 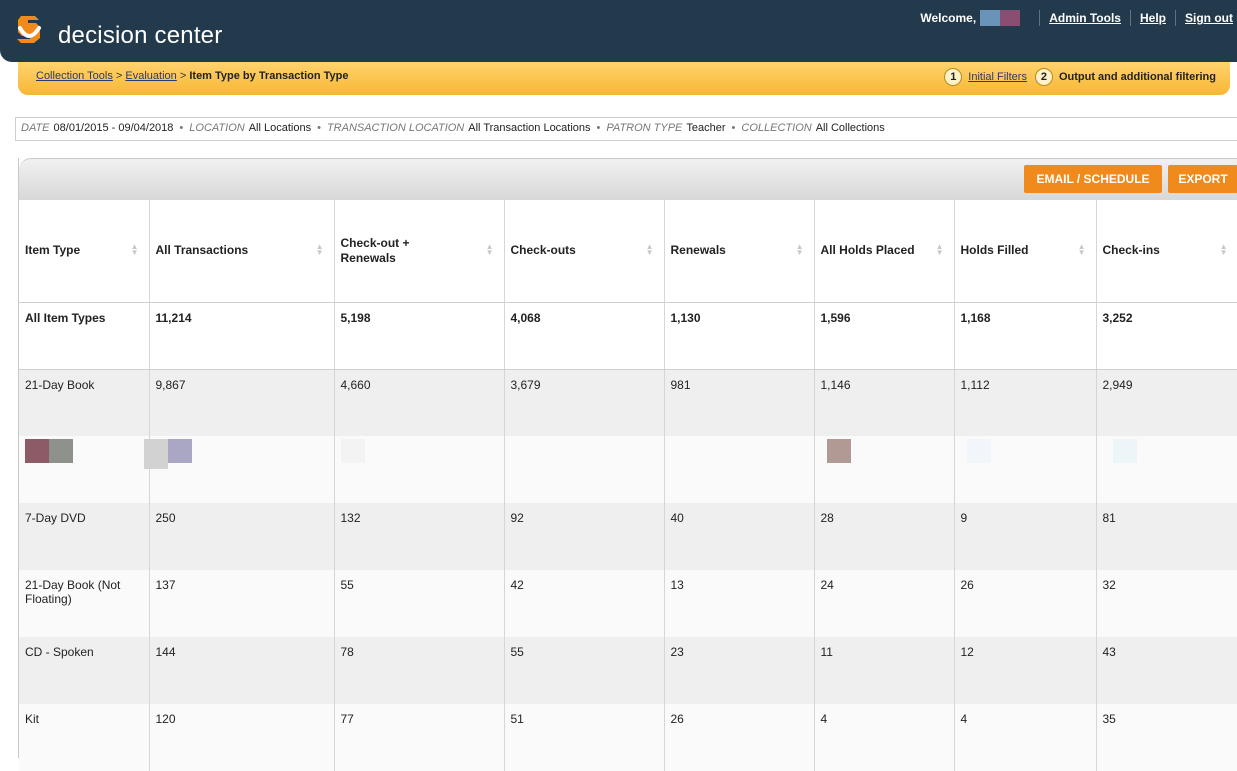 I want to click on table-cell: 12, so click(x=1025, y=670).